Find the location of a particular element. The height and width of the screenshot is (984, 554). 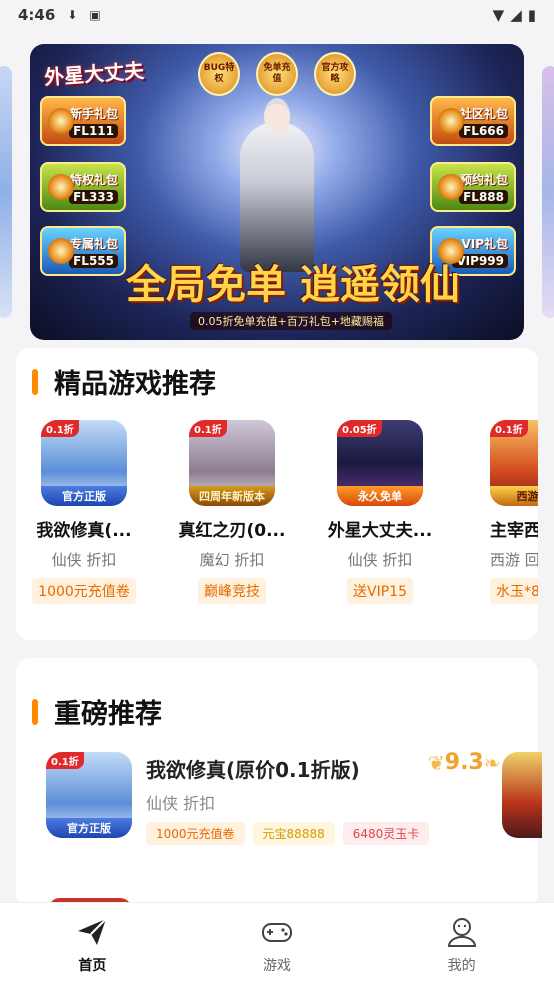

tab-home: 首页 is located at coordinates (92, 943).